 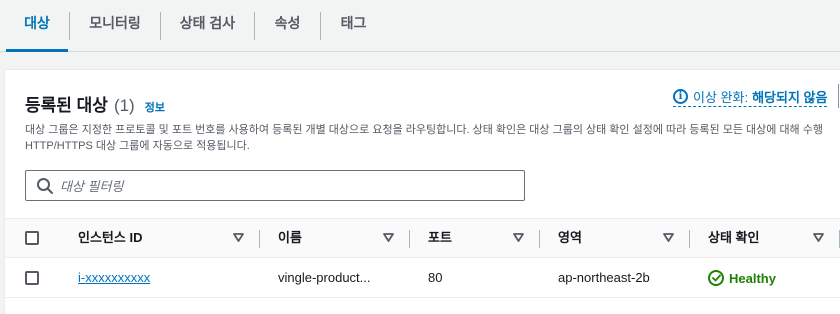 What do you see at coordinates (716, 278) in the screenshot?
I see `check-circle-icon` at bounding box center [716, 278].